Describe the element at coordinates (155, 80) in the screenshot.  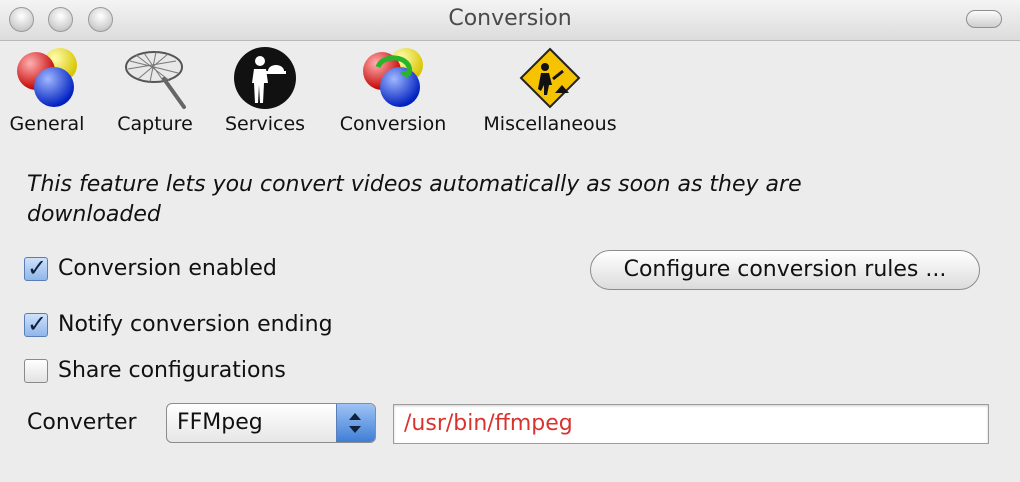
I see `net-icon` at that location.